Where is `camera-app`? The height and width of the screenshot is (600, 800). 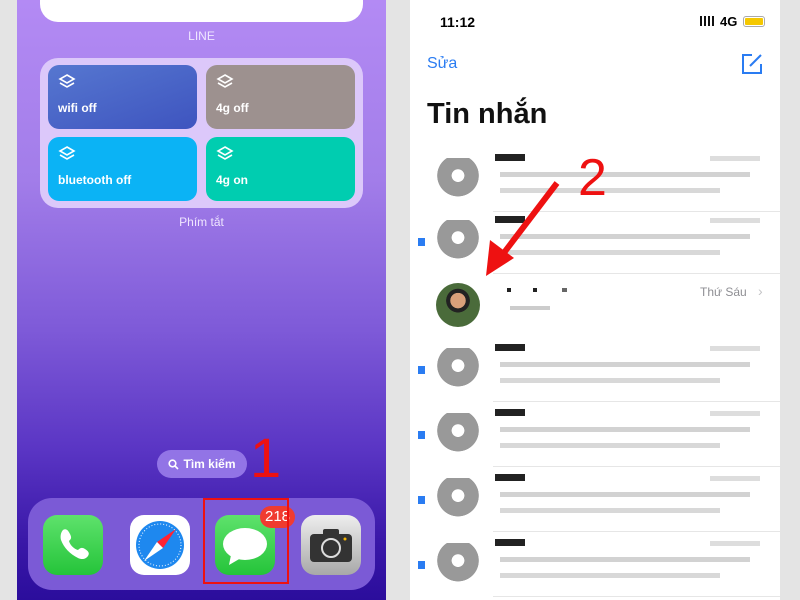 camera-app is located at coordinates (331, 545).